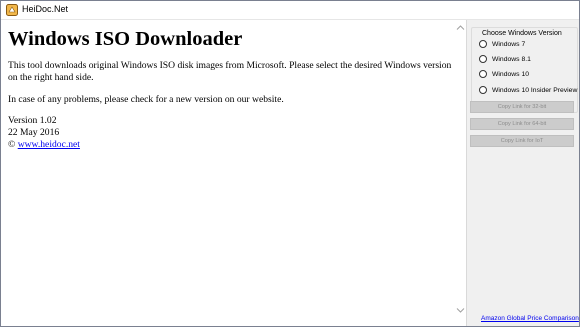  I want to click on amazon-price-link: Amazon Global Price Comparison, so click(530, 318).